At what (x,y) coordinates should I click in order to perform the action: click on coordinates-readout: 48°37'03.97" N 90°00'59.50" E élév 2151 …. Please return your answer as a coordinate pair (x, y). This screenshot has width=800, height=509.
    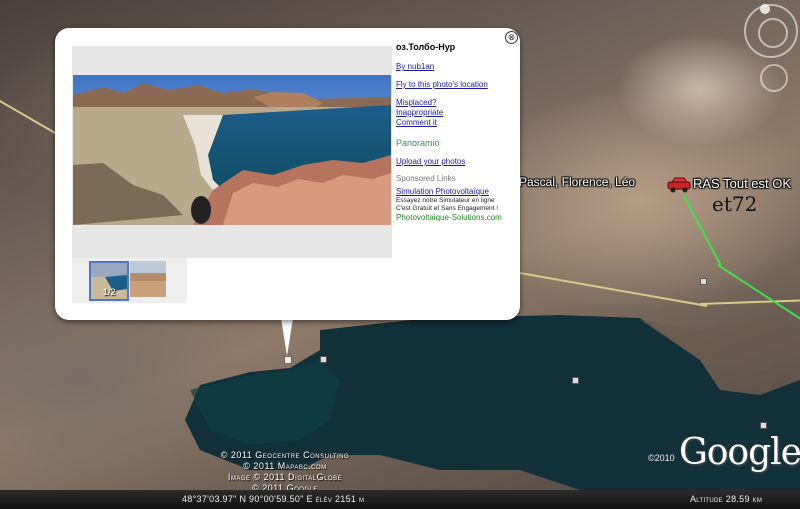
    Looking at the image, I should click on (273, 499).